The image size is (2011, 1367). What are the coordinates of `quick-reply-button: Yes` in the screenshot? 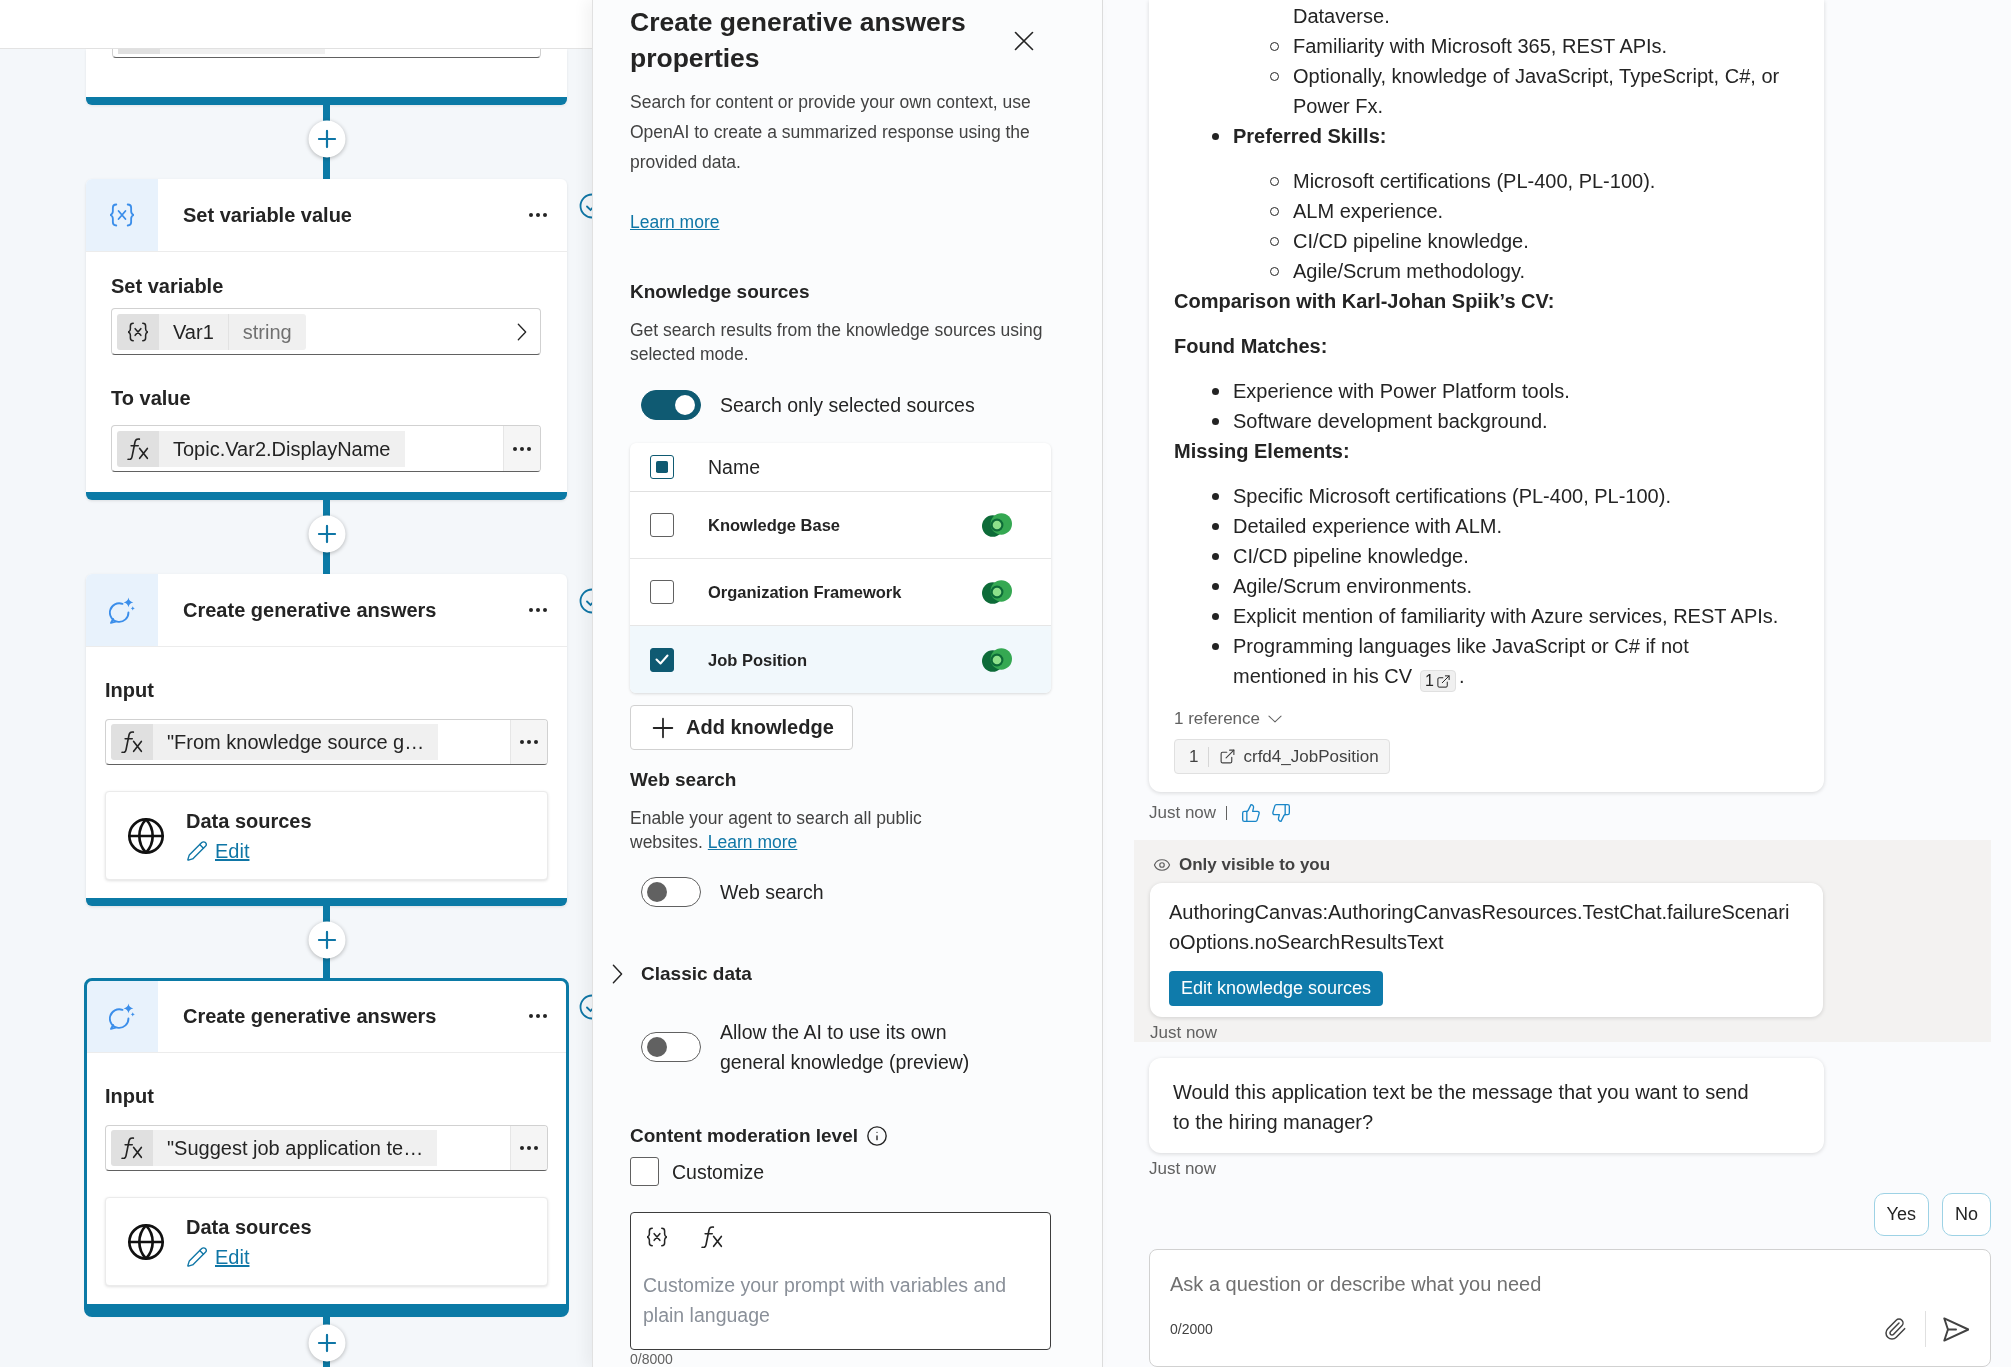 It's located at (1901, 1214).